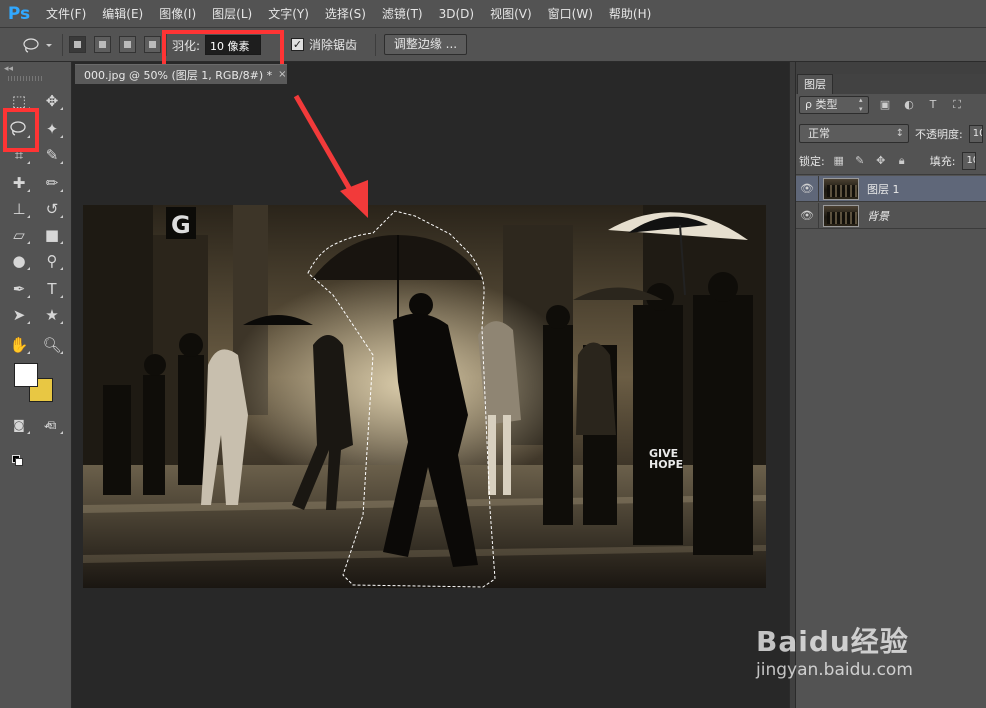 This screenshot has width=986, height=708. I want to click on lock-all-icon: 🔒︎, so click(902, 161).